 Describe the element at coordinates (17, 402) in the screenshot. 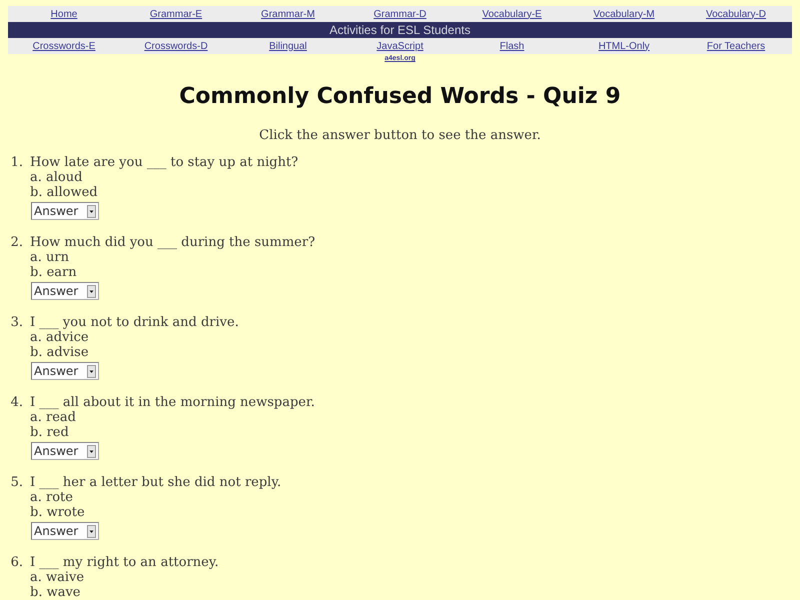

I see `question-number: 4.` at that location.